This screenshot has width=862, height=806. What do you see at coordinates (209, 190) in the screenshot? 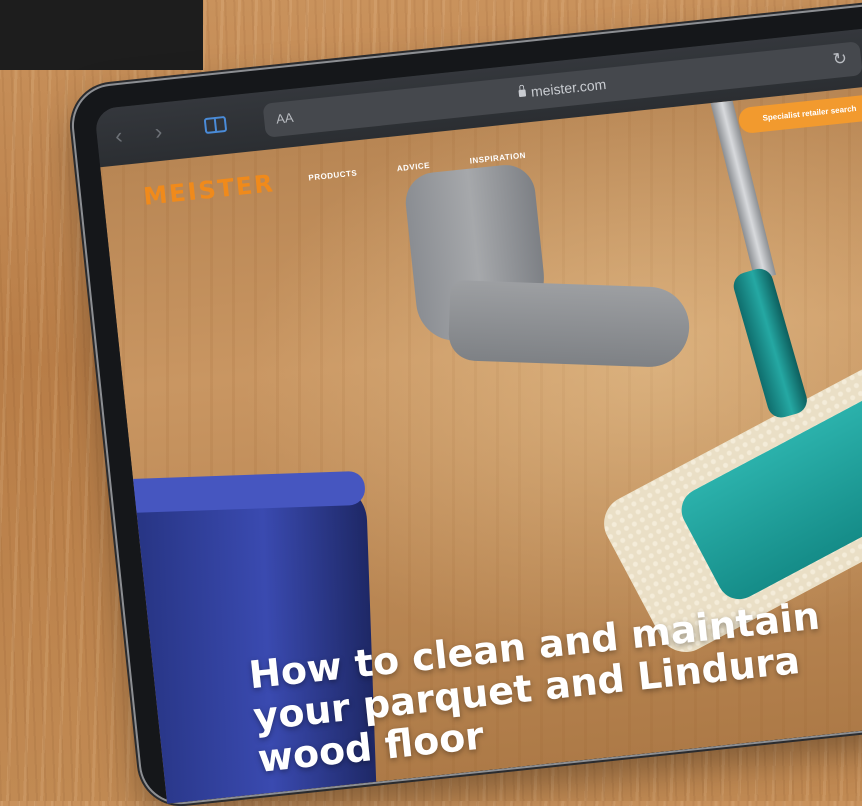
I see `meister-logo: MEISTER` at bounding box center [209, 190].